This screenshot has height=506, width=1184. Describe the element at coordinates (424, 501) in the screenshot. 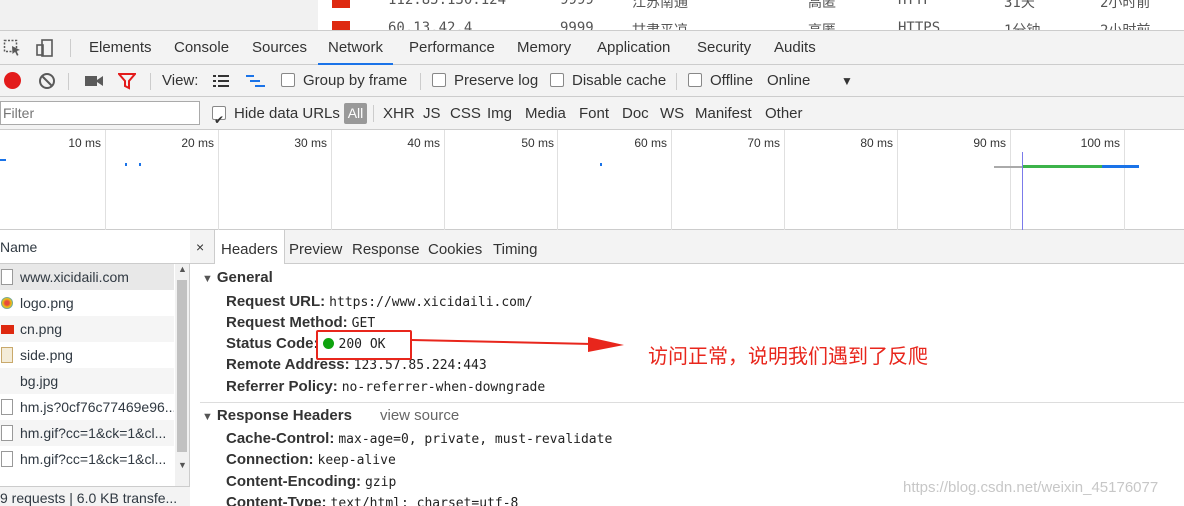

I see `header-value: text/html; charset=utf-8` at that location.